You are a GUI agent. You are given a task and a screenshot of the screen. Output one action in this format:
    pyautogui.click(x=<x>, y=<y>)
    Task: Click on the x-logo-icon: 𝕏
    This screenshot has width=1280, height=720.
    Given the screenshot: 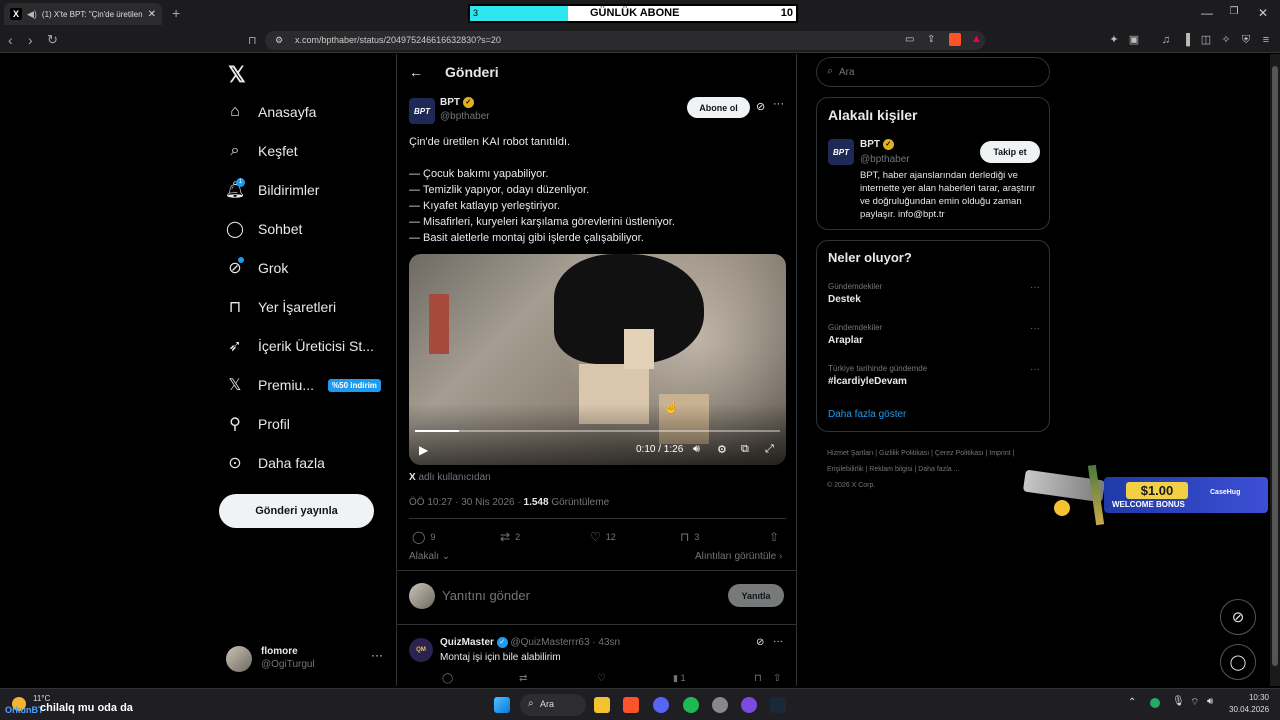 What is the action you would take?
    pyautogui.click(x=237, y=75)
    